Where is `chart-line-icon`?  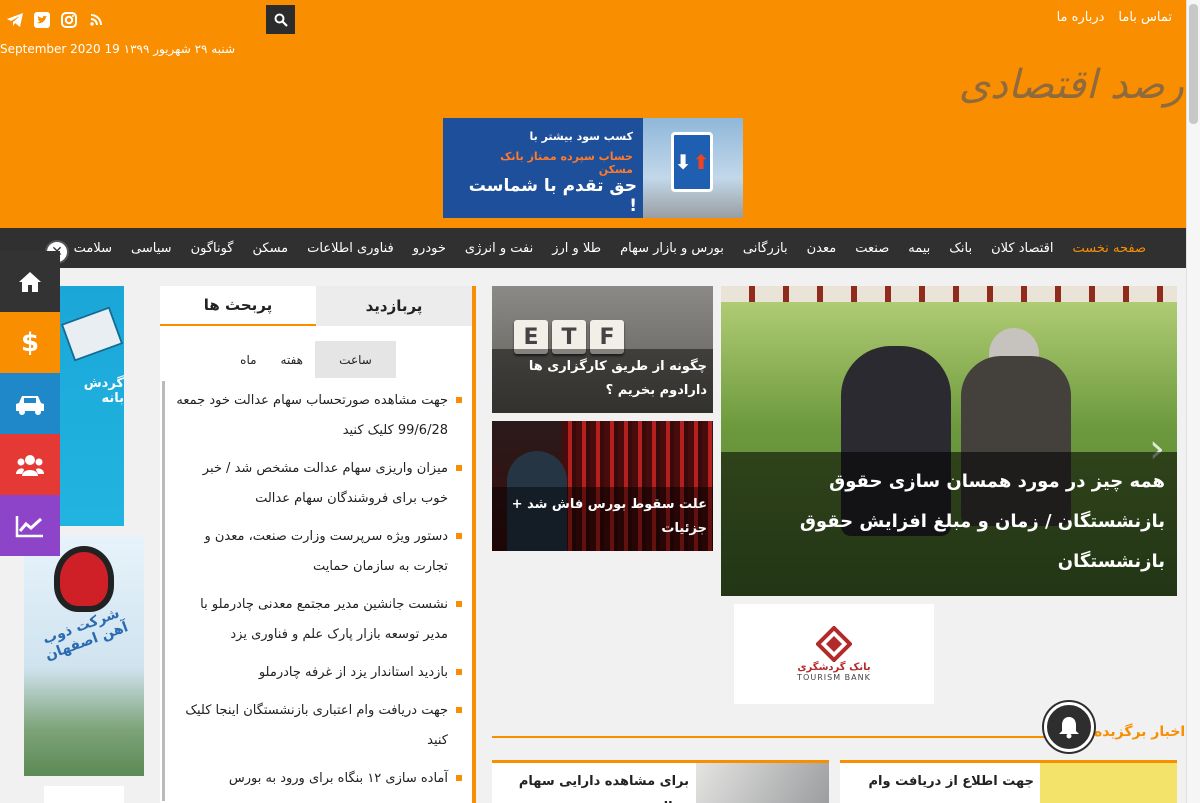
chart-line-icon is located at coordinates (29, 526).